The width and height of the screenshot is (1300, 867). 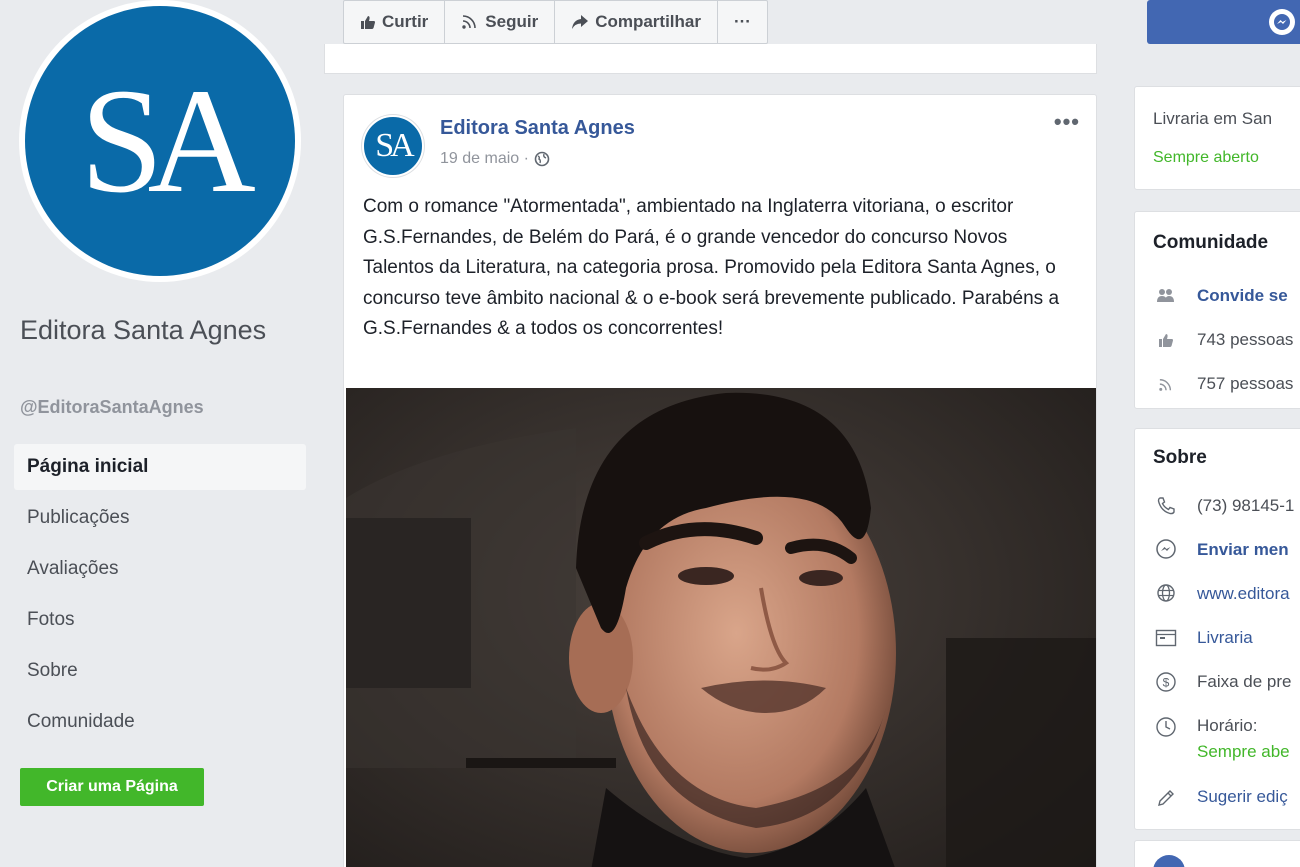 What do you see at coordinates (112, 787) in the screenshot?
I see `create-page-button: Criar uma Página` at bounding box center [112, 787].